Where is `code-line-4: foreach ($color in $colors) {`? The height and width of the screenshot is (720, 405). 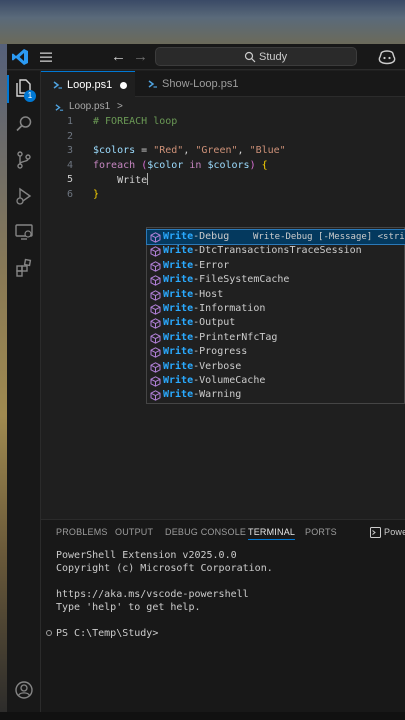
code-line-4: foreach ($color in $colors) { is located at coordinates (180, 166).